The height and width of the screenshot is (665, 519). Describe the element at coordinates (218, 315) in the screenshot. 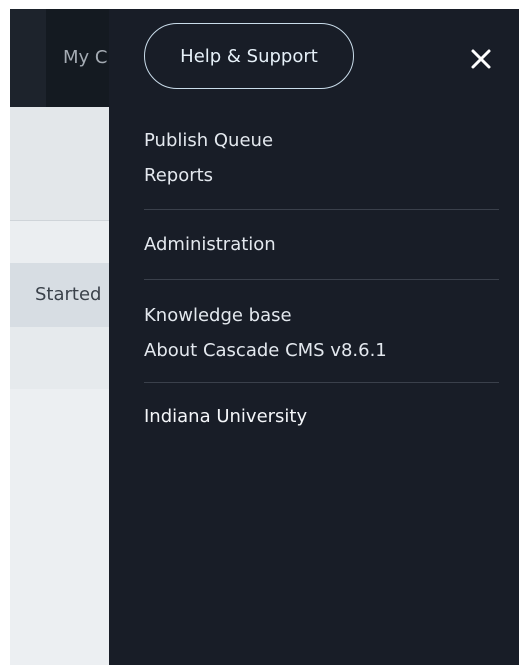

I see `menu-item-knowledge-base: Knowledge base` at that location.